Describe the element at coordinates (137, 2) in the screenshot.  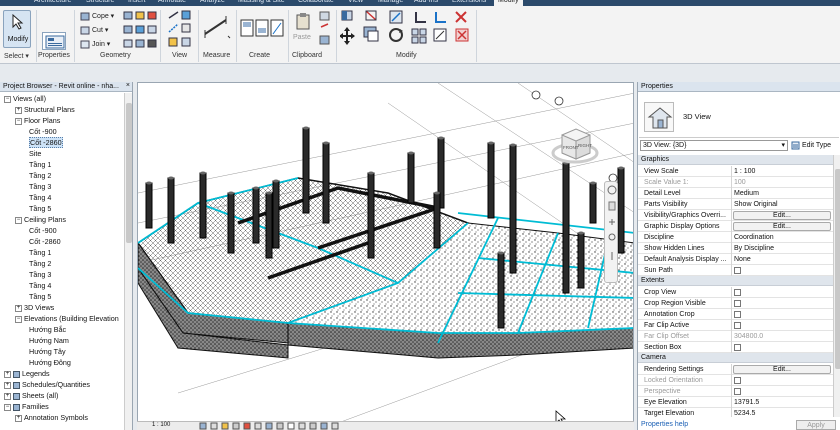
I see `ribbon-tab: Insert` at that location.